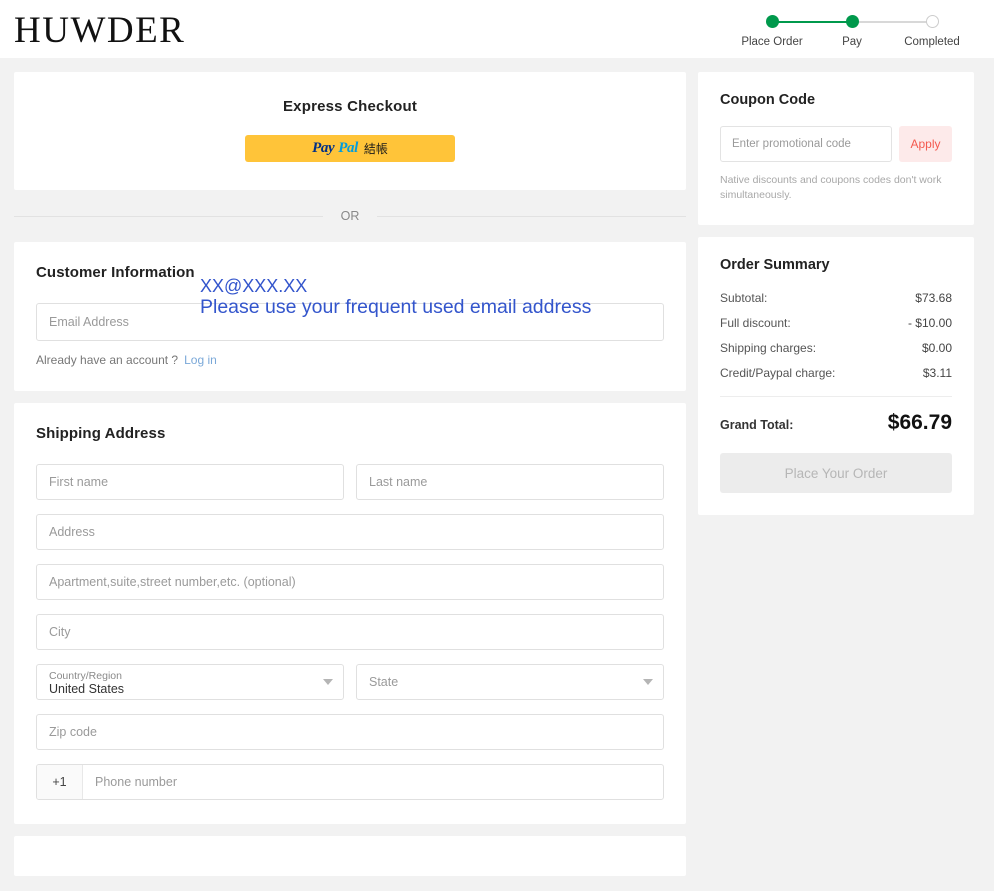 The width and height of the screenshot is (994, 891). What do you see at coordinates (933, 298) in the screenshot?
I see `summary-value: $73.68` at bounding box center [933, 298].